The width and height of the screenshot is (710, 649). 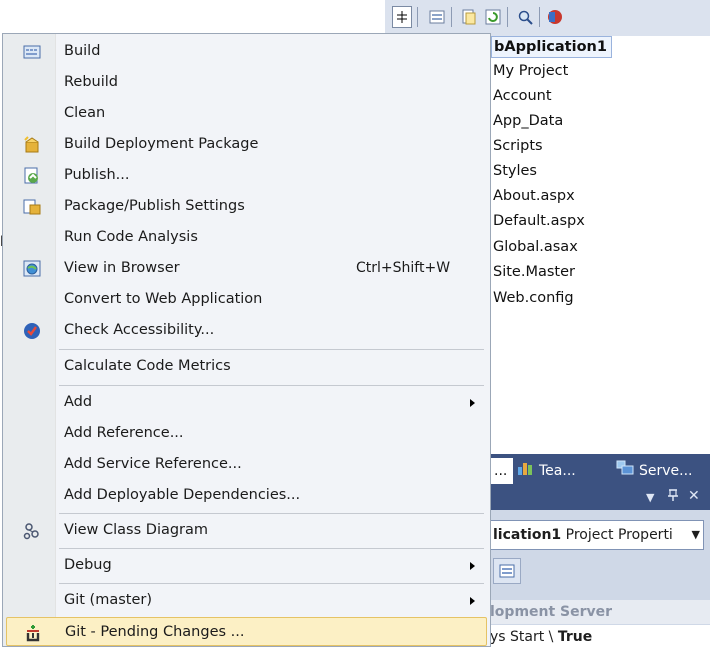 I want to click on menu-item-convert-to-web-application: Convert to Web Application, so click(x=246, y=299).